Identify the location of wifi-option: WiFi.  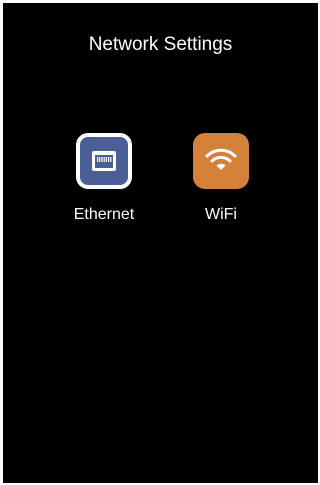
(221, 183).